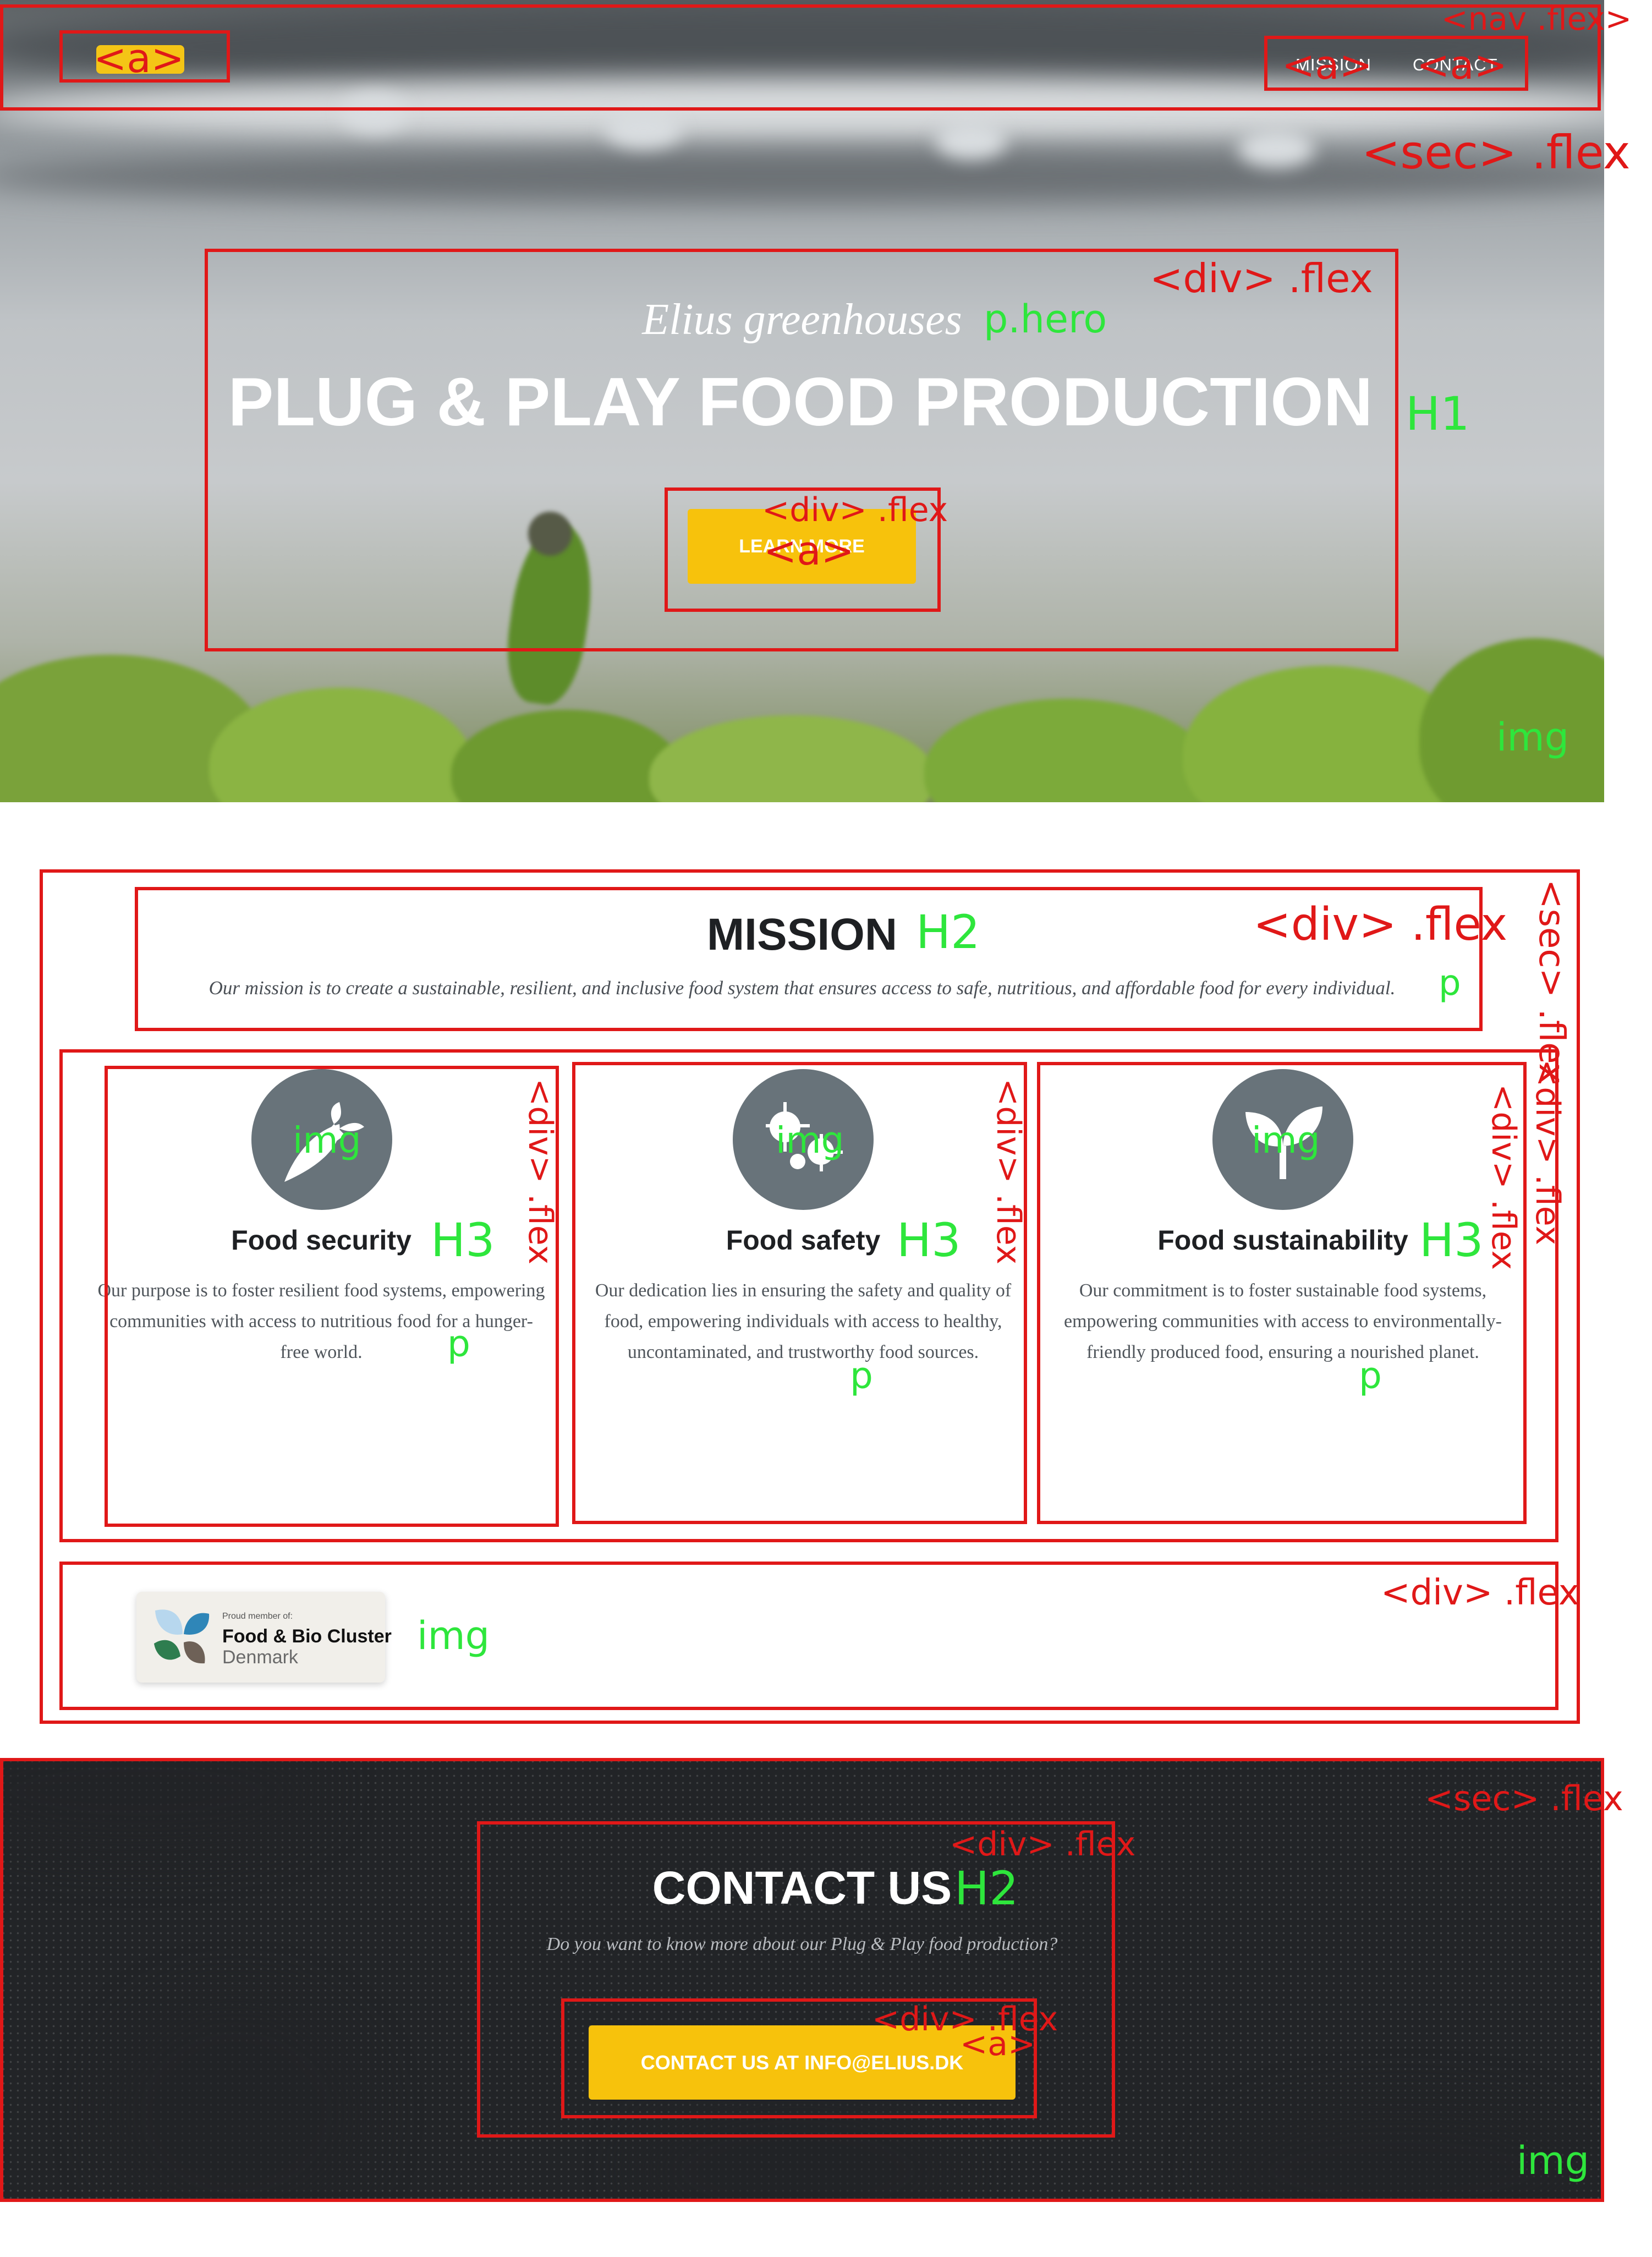  I want to click on badge-name: Food & Bio Cluster, so click(307, 1637).